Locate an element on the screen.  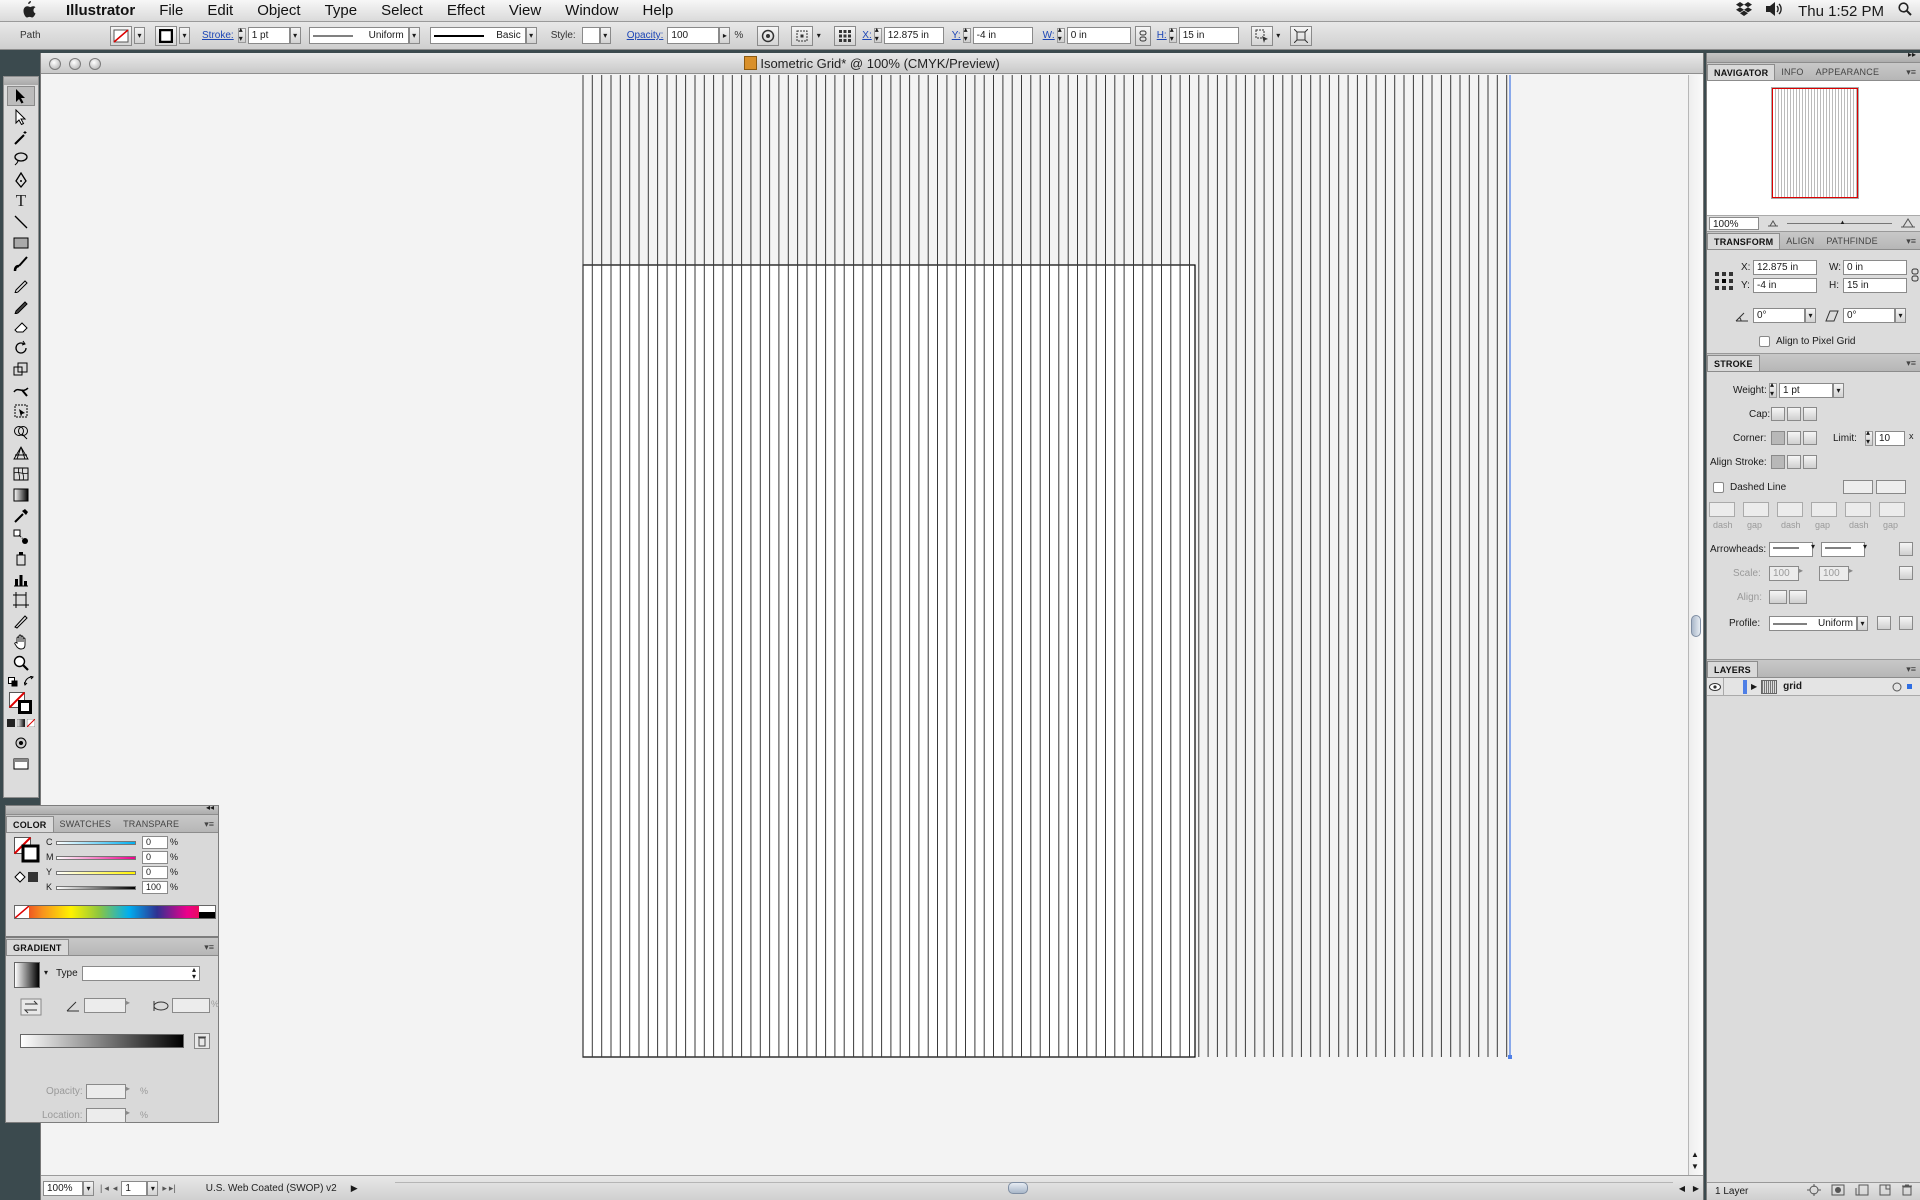
gradient-angle-input is located at coordinates (105, 1005).